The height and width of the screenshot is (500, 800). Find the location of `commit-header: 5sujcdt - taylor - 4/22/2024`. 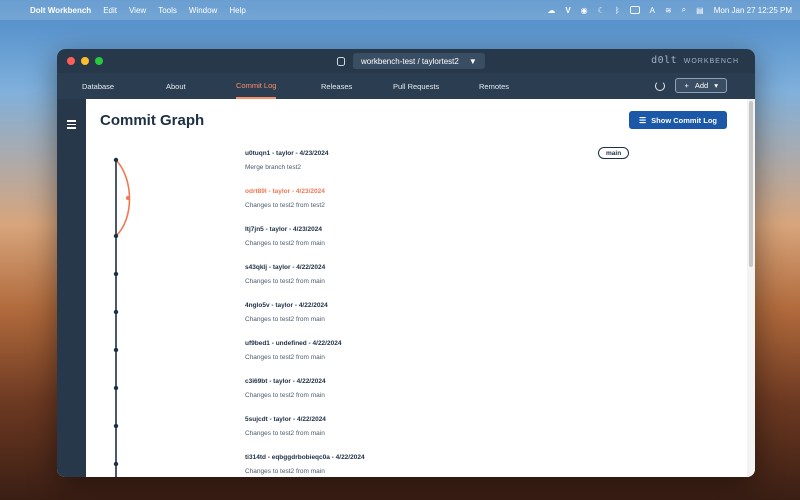

commit-header: 5sujcdt - taylor - 4/22/2024 is located at coordinates (285, 419).